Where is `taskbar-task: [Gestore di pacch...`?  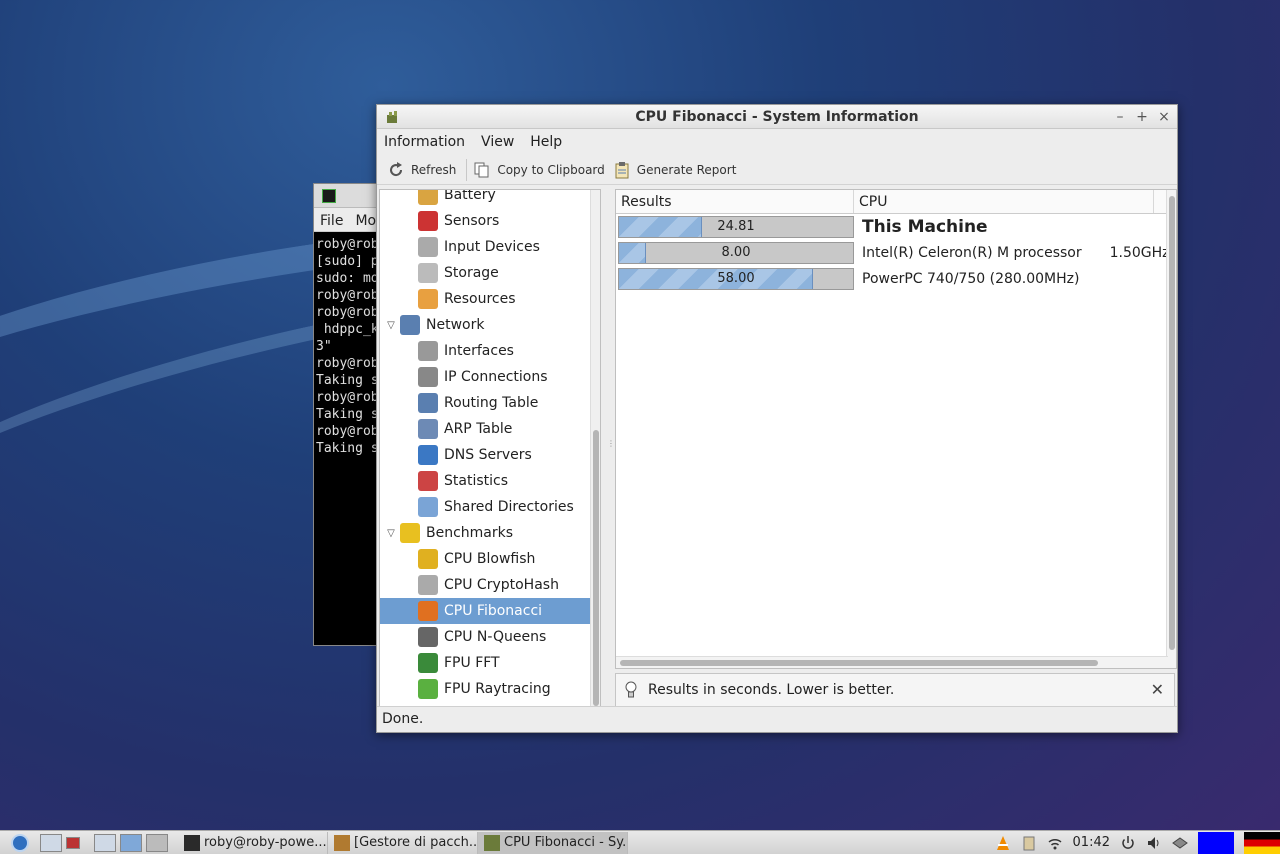
taskbar-task: [Gestore di pacch... is located at coordinates (403, 842).